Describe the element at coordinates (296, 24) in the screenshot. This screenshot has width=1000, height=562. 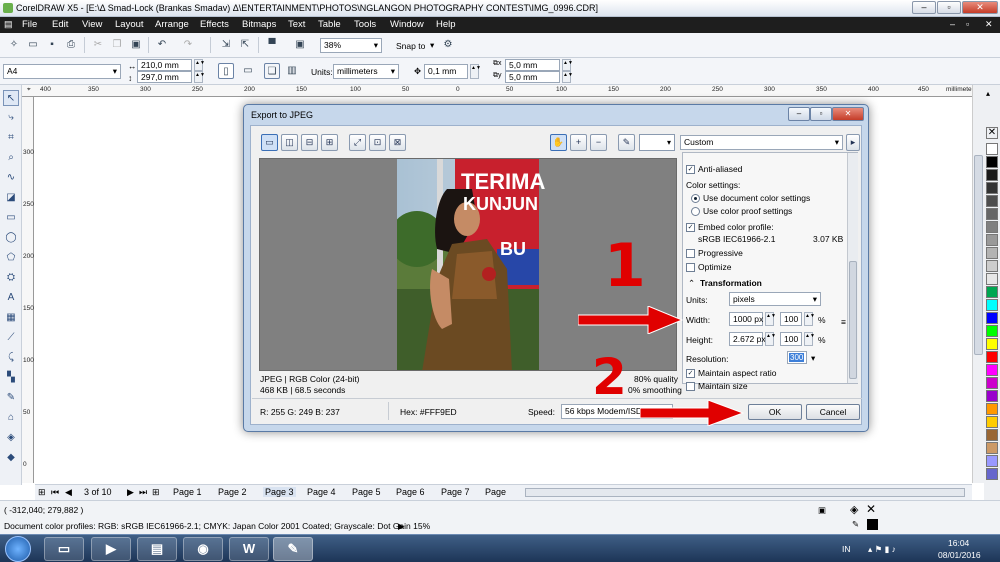
I see `menu-text: Text` at that location.